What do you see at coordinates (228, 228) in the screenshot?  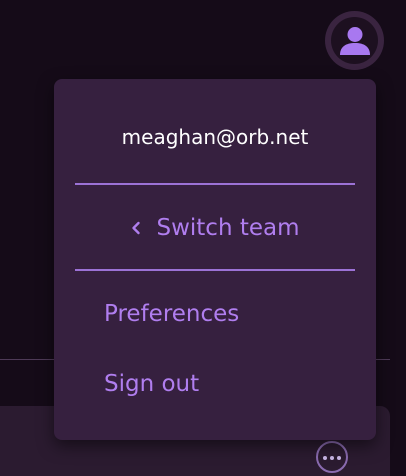 I see `switch-team-label: Switch team` at bounding box center [228, 228].